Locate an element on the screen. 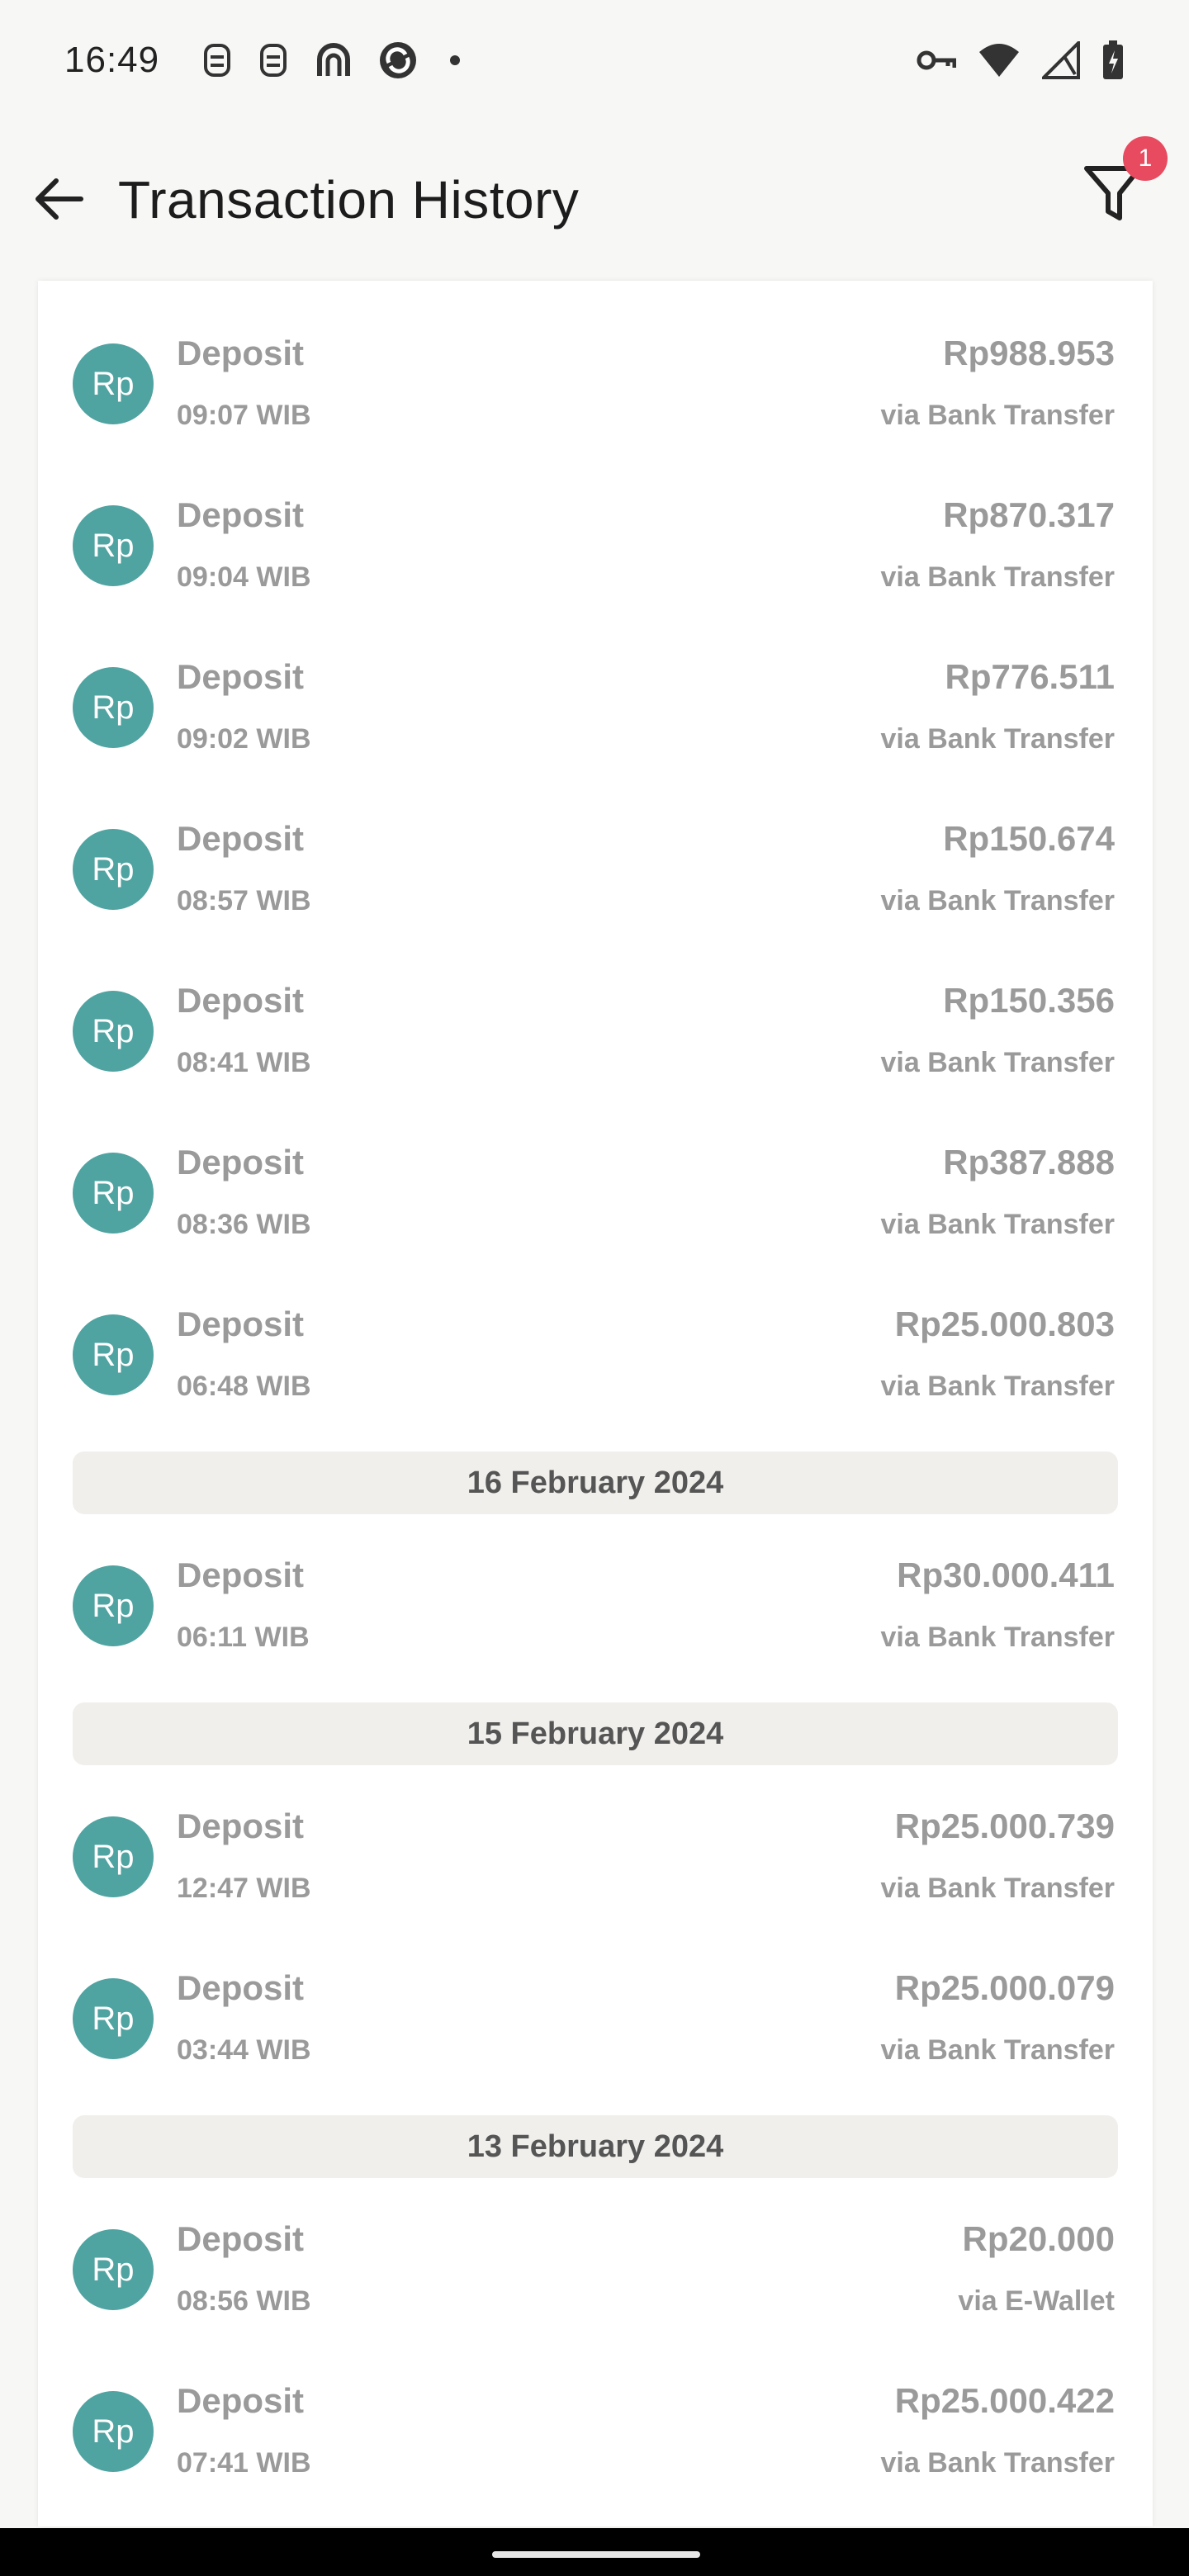  transaction-time: 12:47 WIB is located at coordinates (244, 1888).